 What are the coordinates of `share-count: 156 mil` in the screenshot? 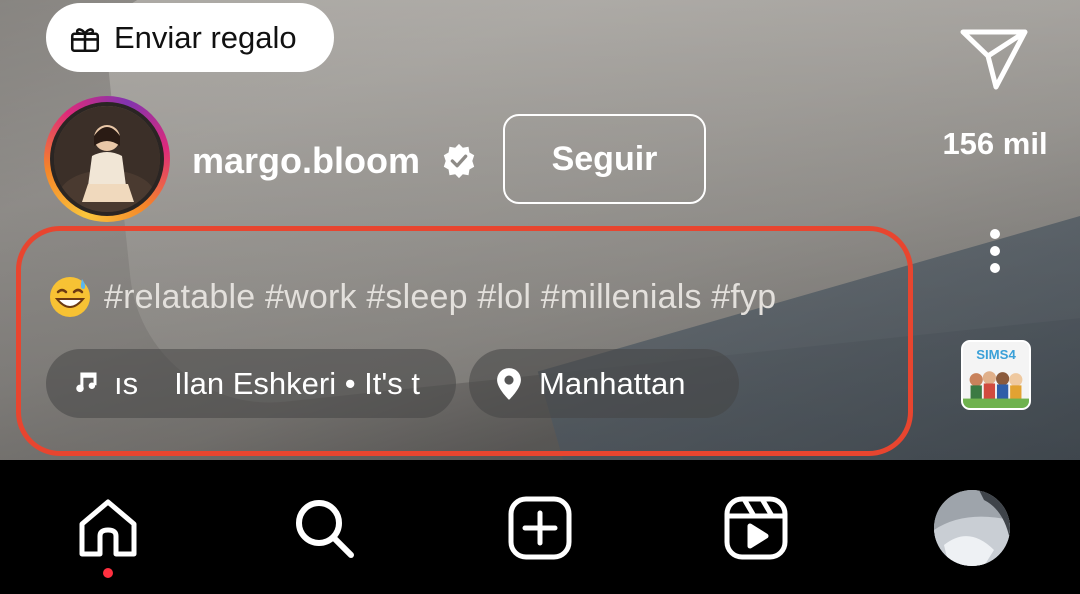 It's located at (995, 143).